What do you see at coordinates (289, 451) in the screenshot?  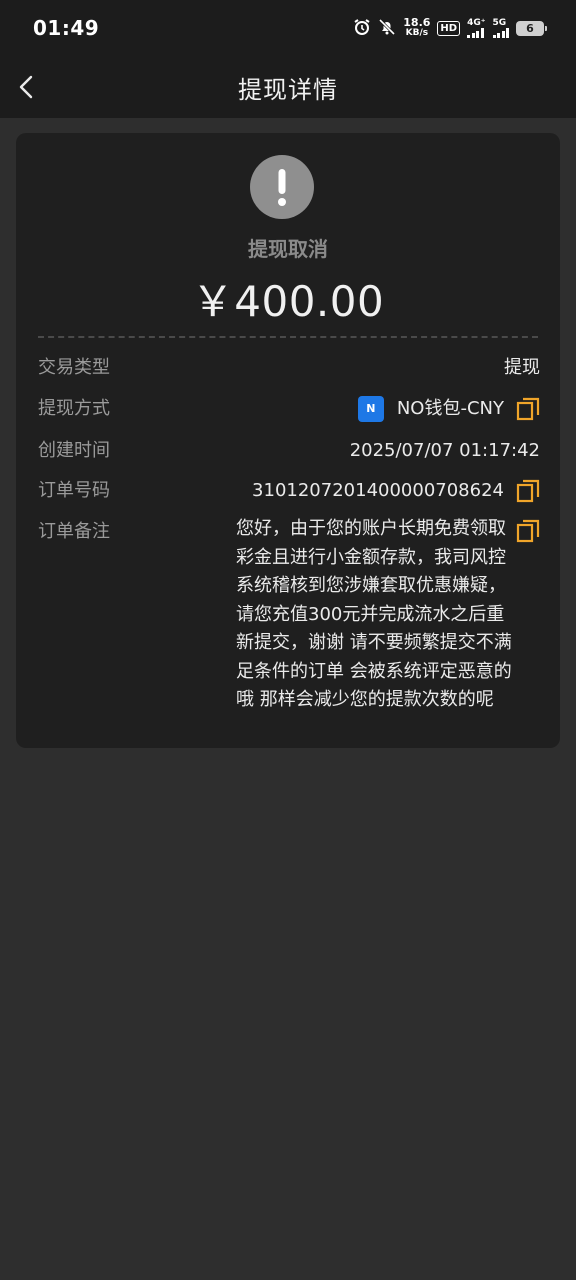 I see `row-created-time: 创建时间 2025/07/07 01:17:42` at bounding box center [289, 451].